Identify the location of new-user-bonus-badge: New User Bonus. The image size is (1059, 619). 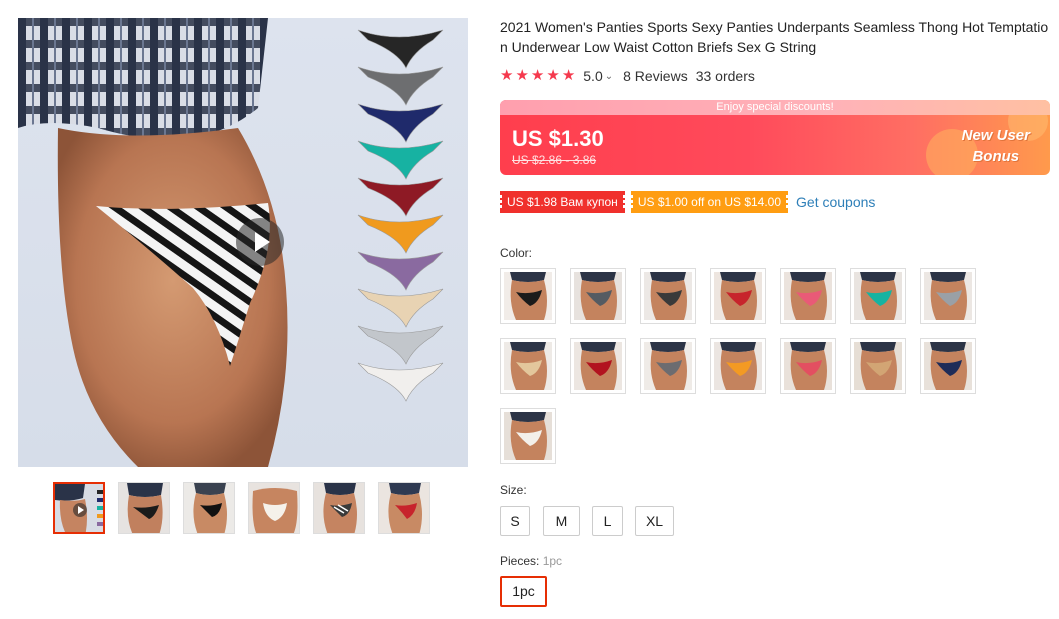
(980, 145).